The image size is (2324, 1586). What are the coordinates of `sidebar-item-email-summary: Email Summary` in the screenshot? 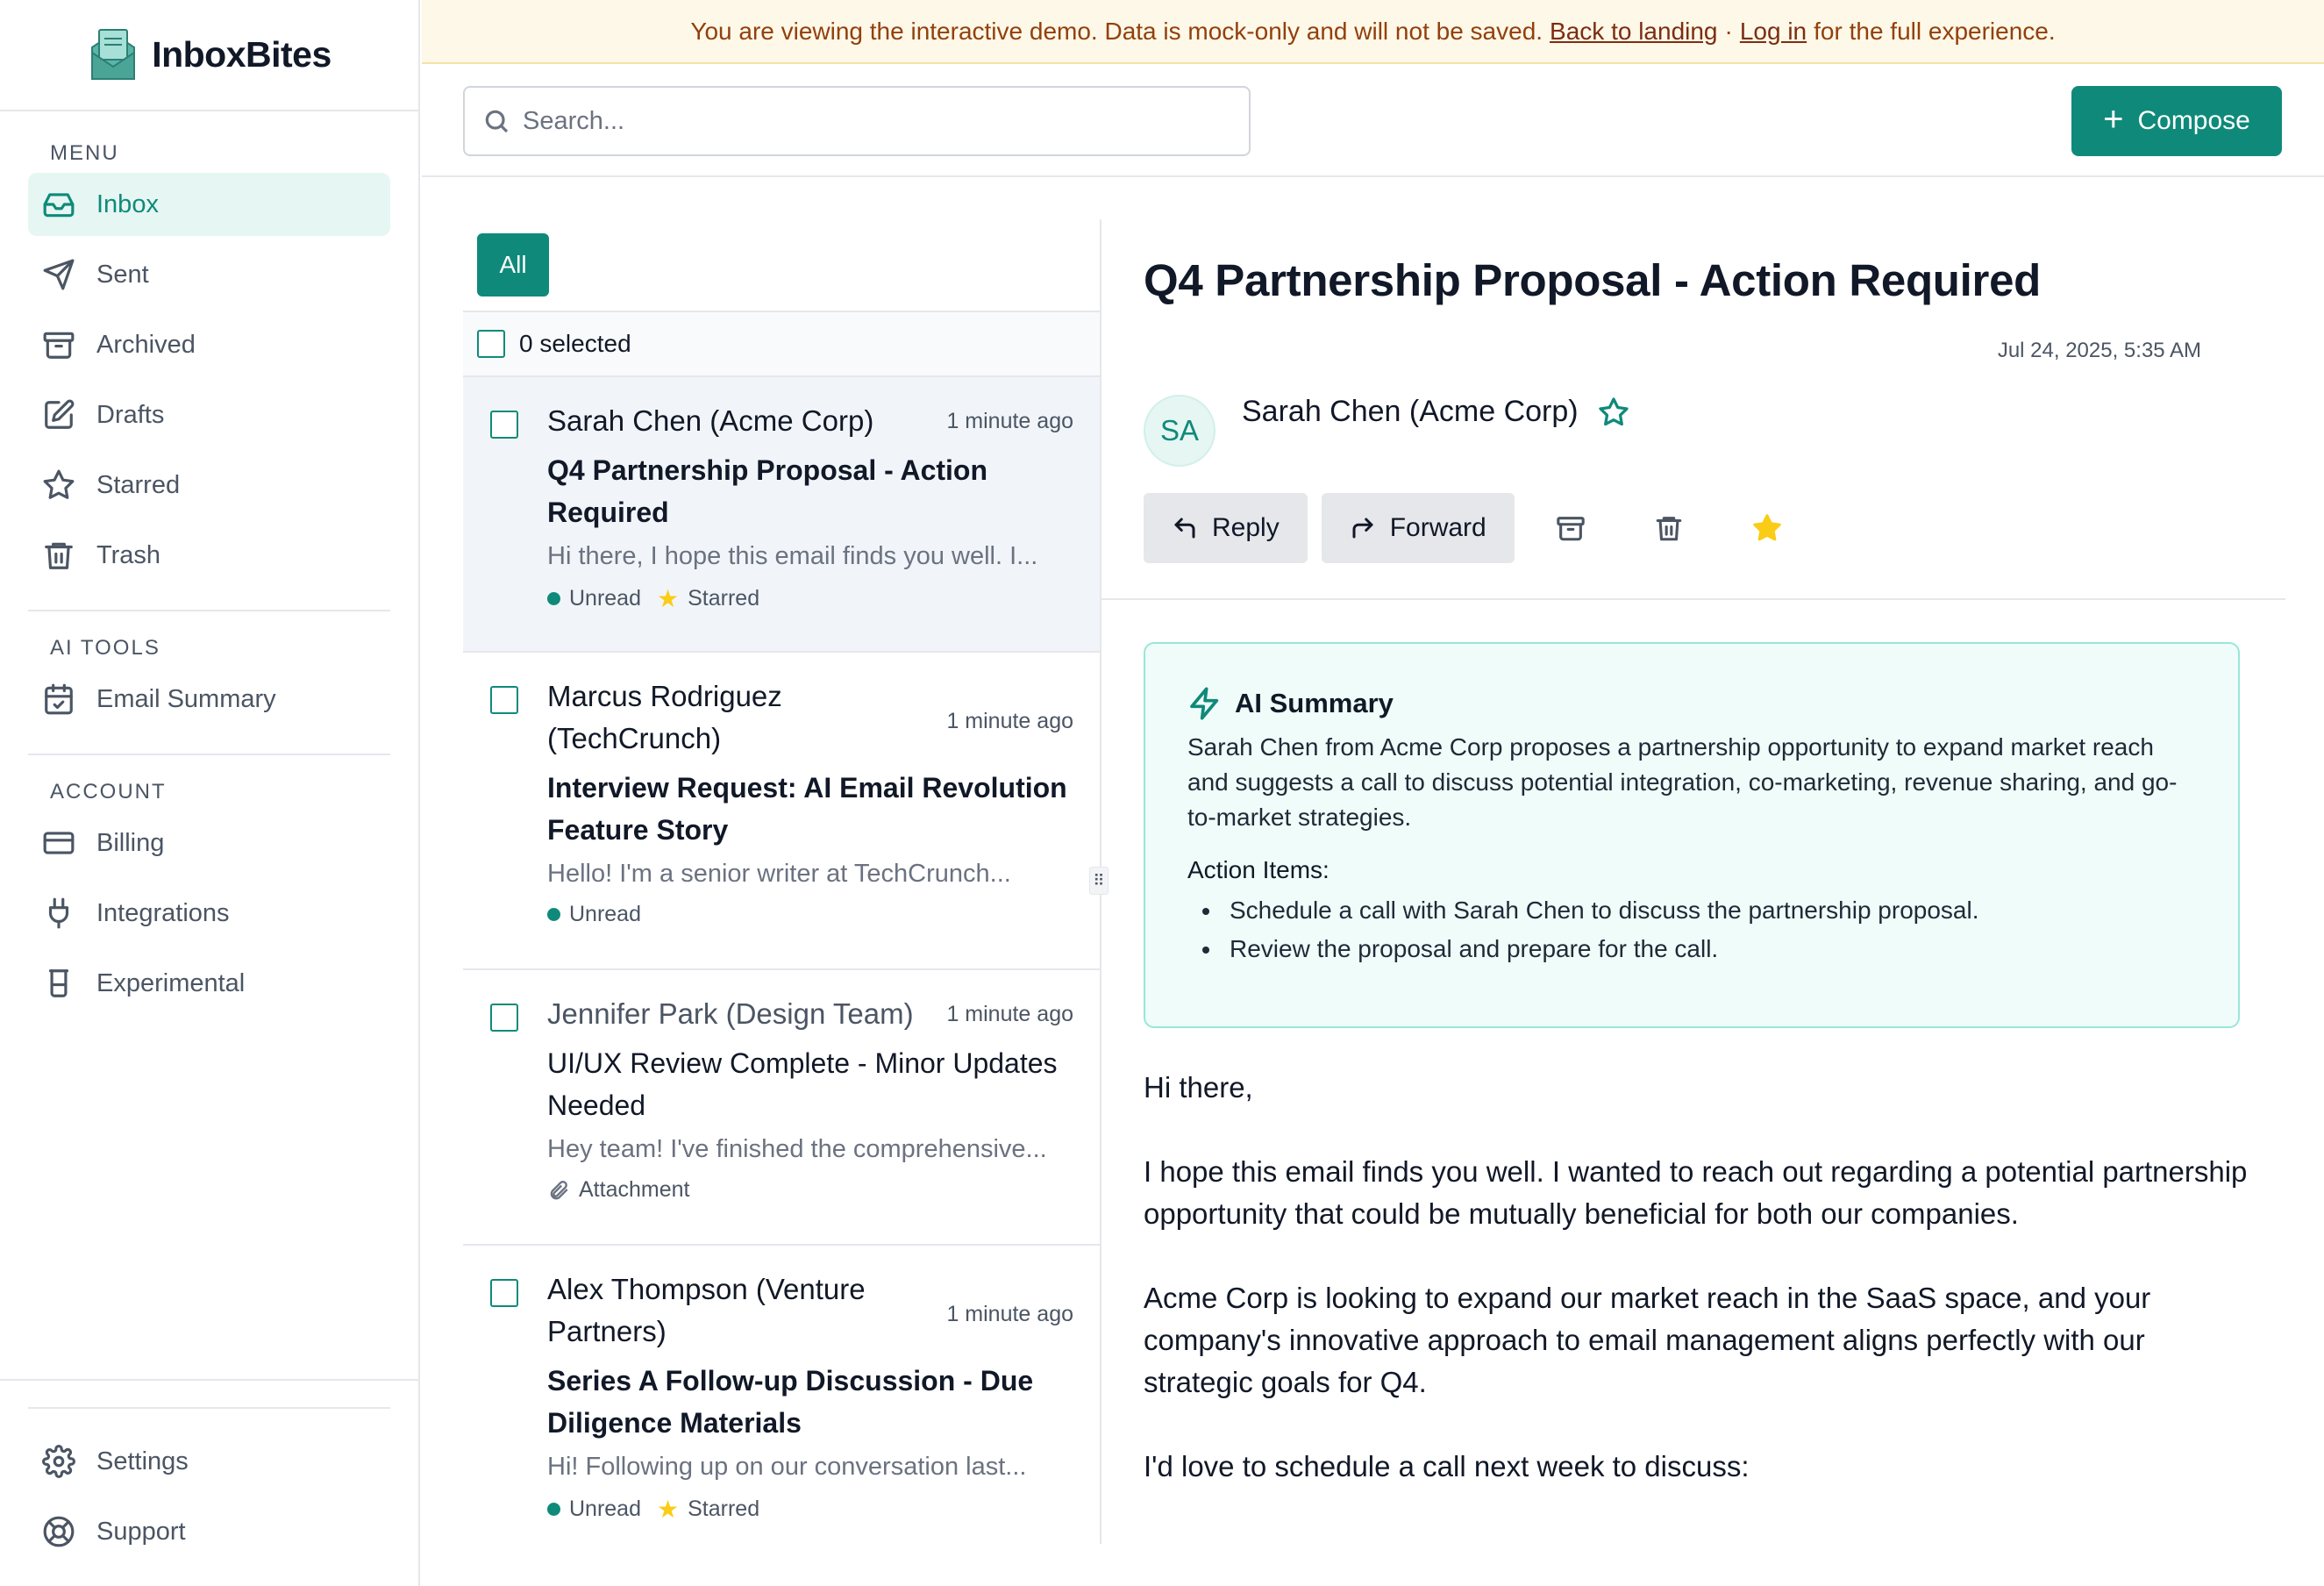 It's located at (209, 699).